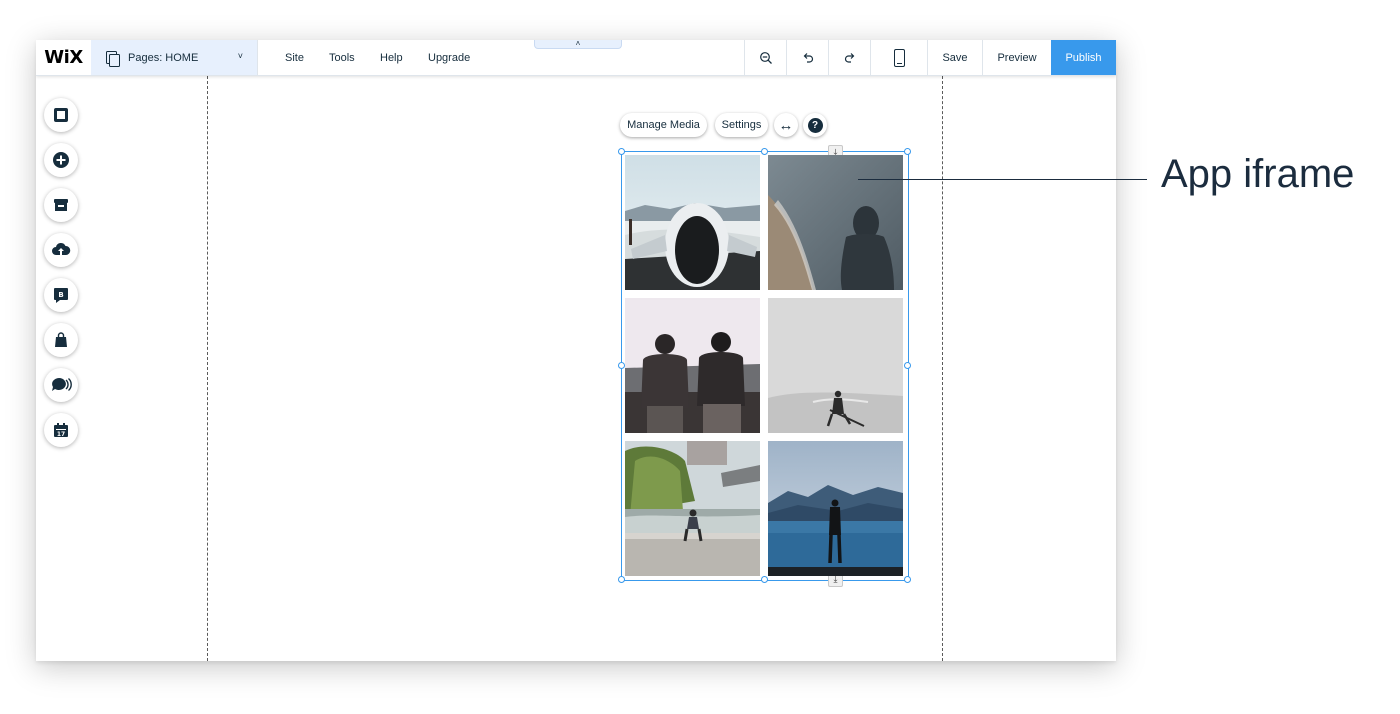 The height and width of the screenshot is (714, 1400). I want to click on left-dock: B 17, so click(61, 278).